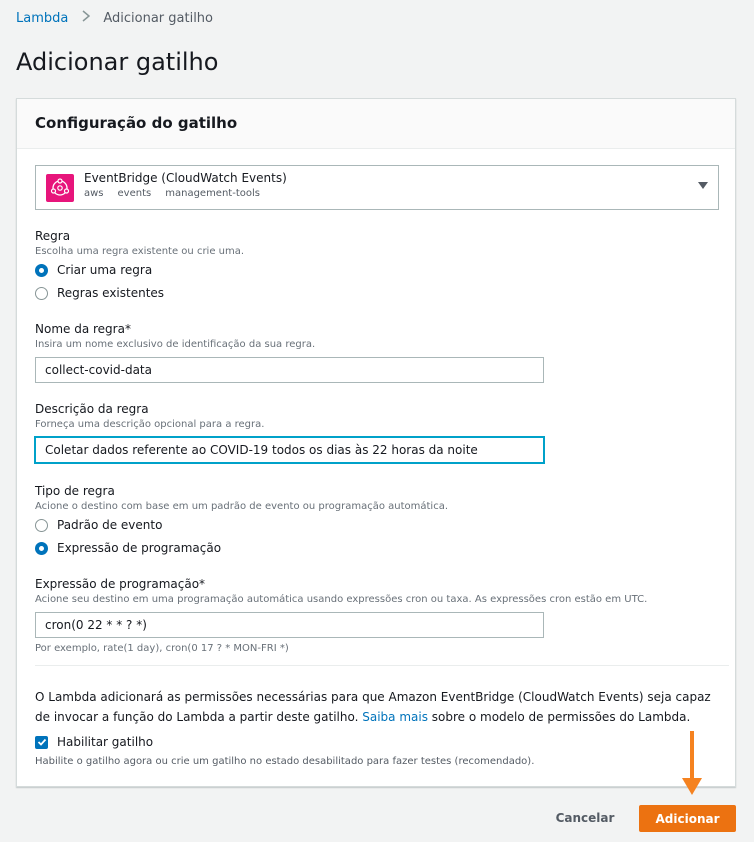 The width and height of the screenshot is (754, 842). I want to click on source-tag: events, so click(134, 193).